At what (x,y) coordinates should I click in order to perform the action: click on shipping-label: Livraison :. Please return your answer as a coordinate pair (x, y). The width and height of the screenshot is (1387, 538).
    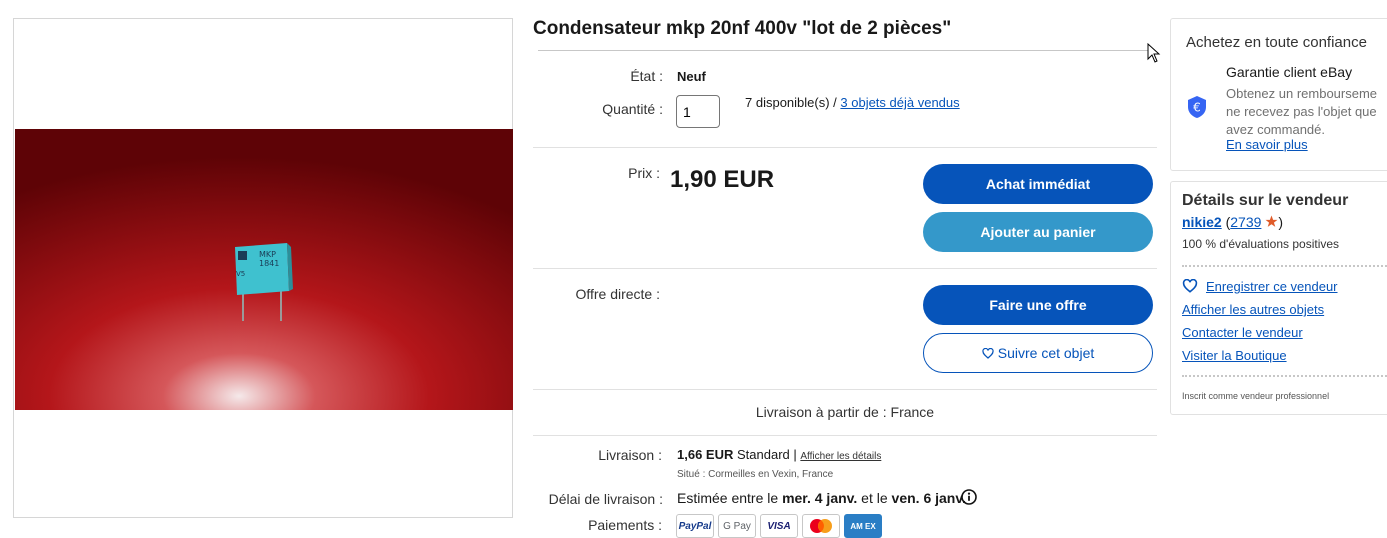
    Looking at the image, I should click on (630, 455).